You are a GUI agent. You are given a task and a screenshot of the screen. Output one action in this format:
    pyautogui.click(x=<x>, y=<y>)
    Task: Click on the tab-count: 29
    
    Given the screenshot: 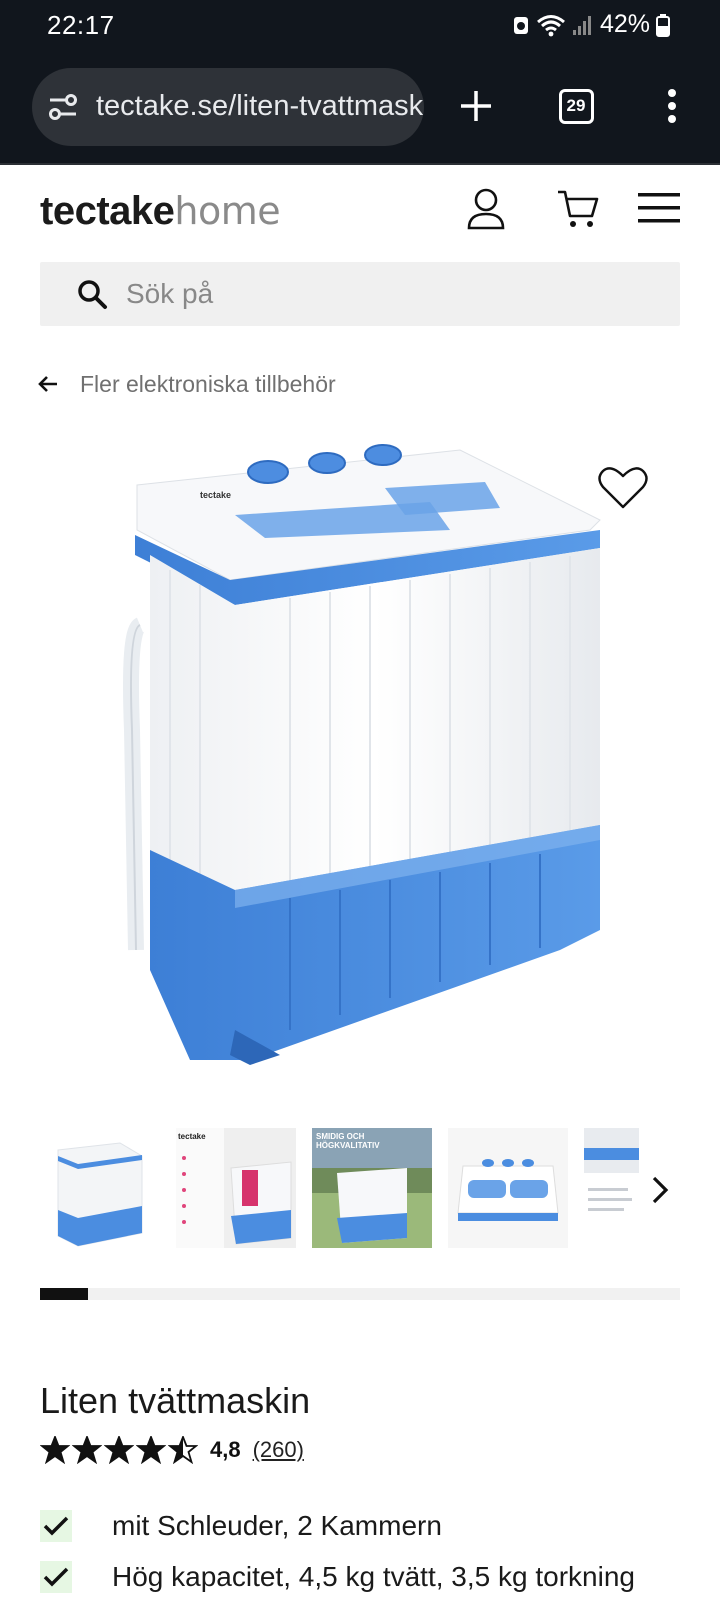 What is the action you would take?
    pyautogui.click(x=576, y=106)
    